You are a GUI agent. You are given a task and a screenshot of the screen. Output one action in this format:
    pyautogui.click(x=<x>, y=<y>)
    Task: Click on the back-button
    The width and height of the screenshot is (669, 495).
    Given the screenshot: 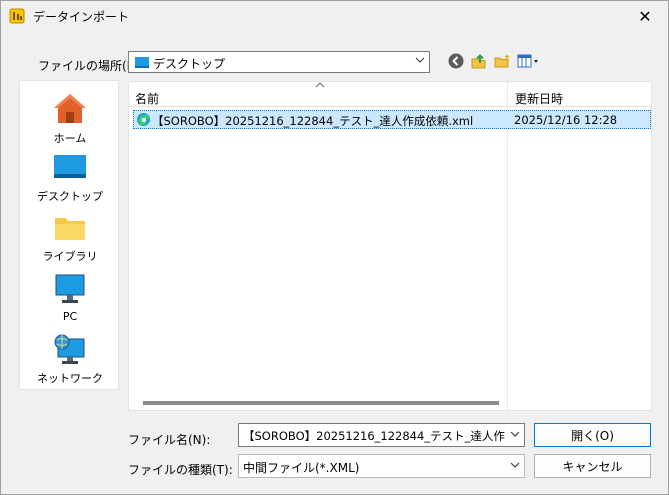 What is the action you would take?
    pyautogui.click(x=457, y=62)
    